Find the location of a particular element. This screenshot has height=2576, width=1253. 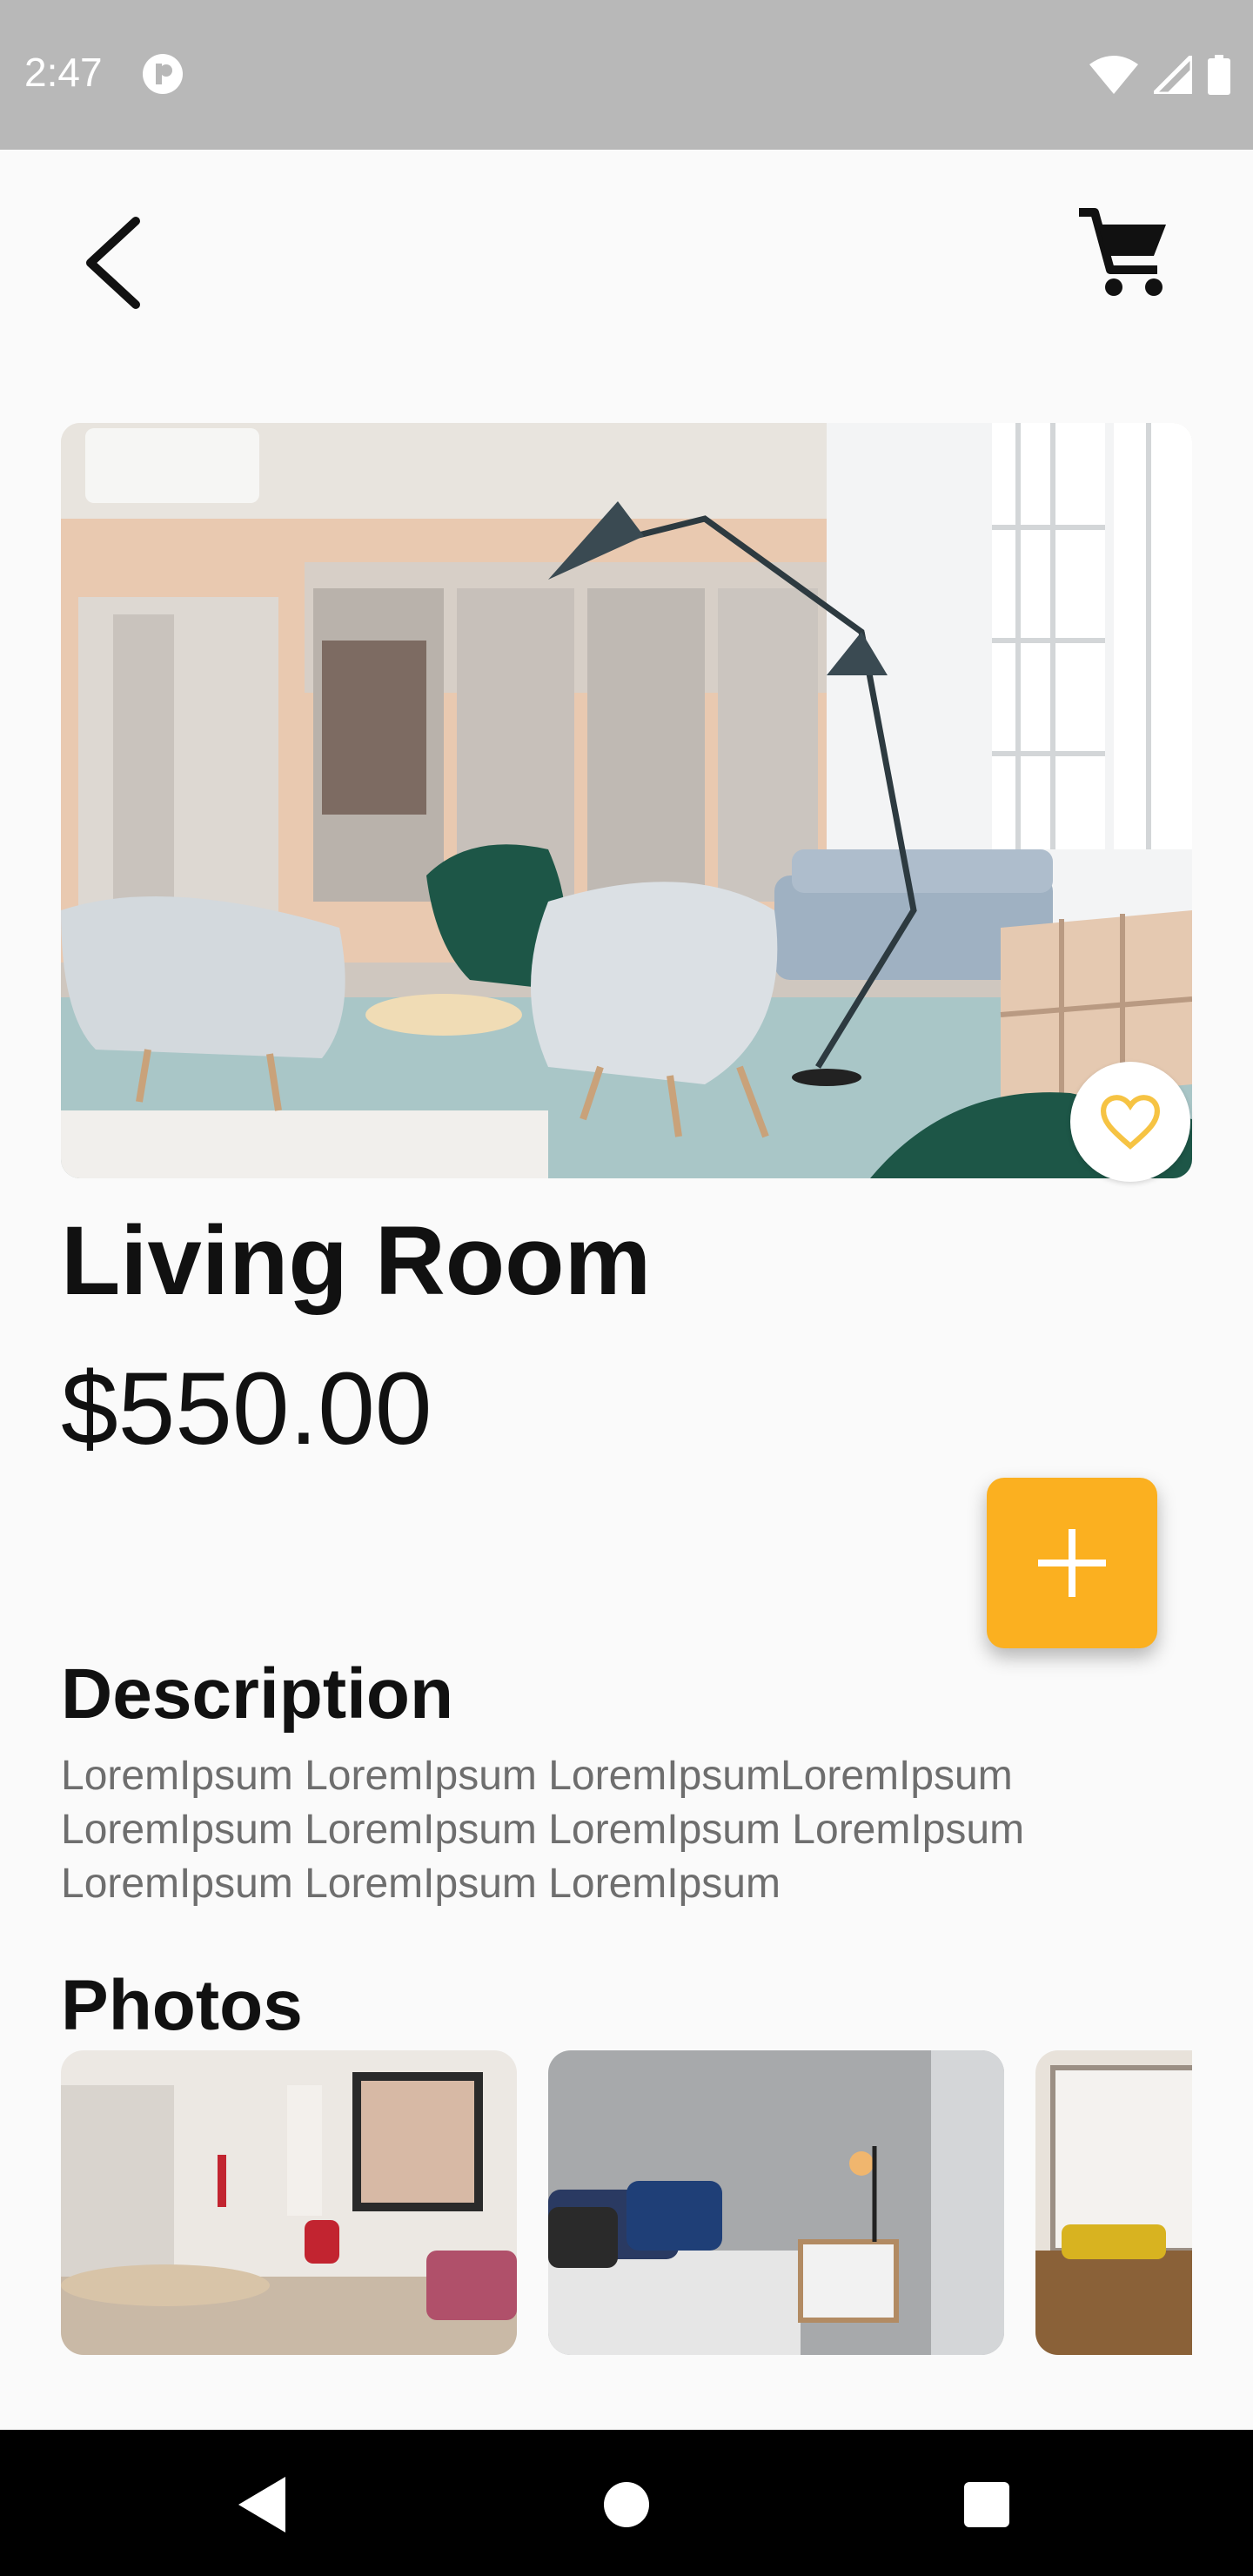

status-icons is located at coordinates (1159, 75).